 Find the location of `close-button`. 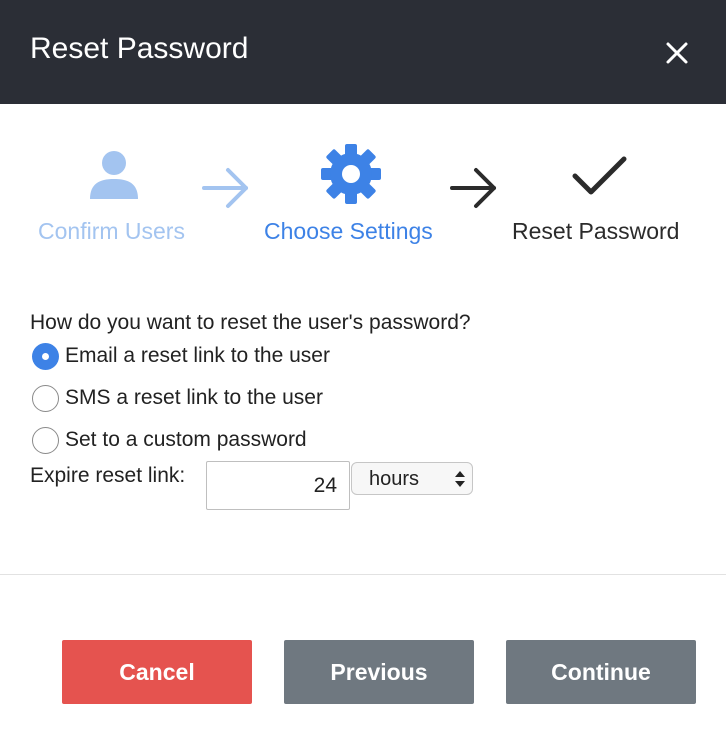

close-button is located at coordinates (677, 53).